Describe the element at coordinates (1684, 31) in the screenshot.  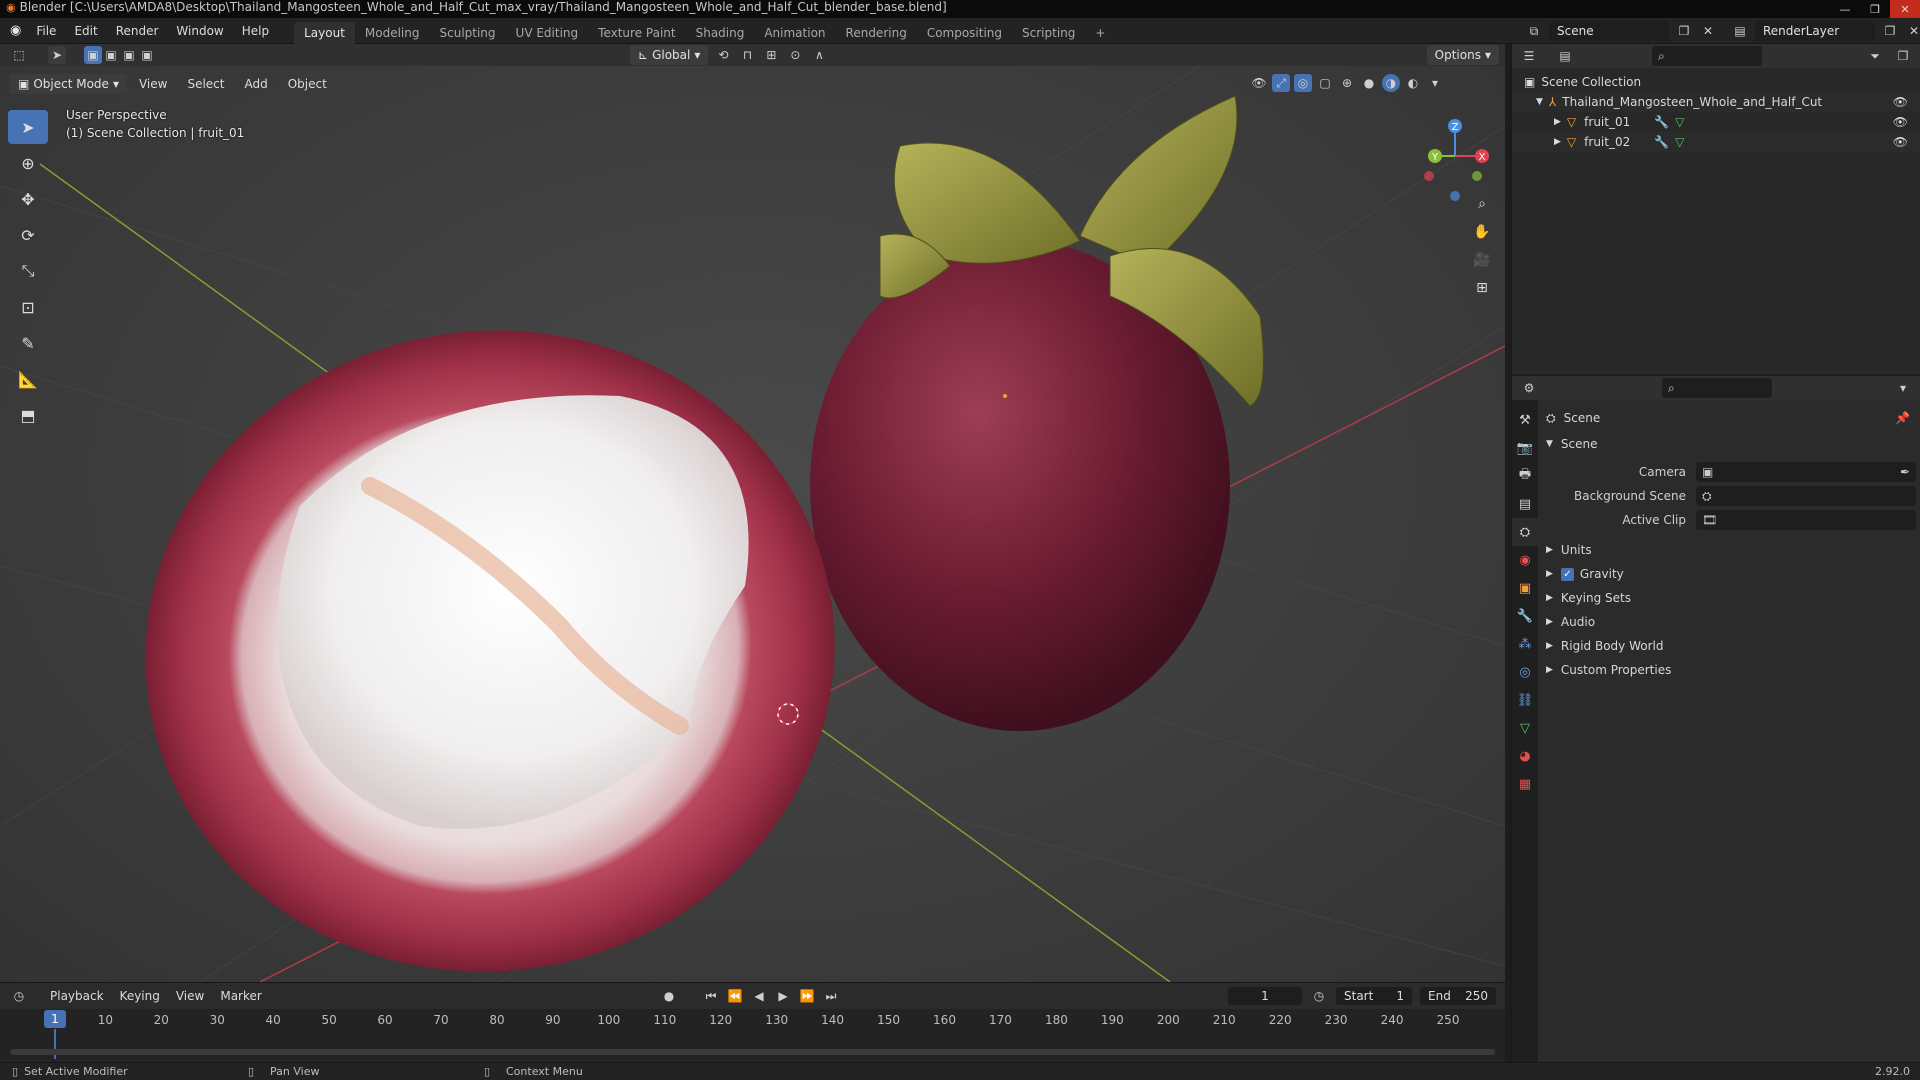
I see `new-scene-icon: ❐` at that location.